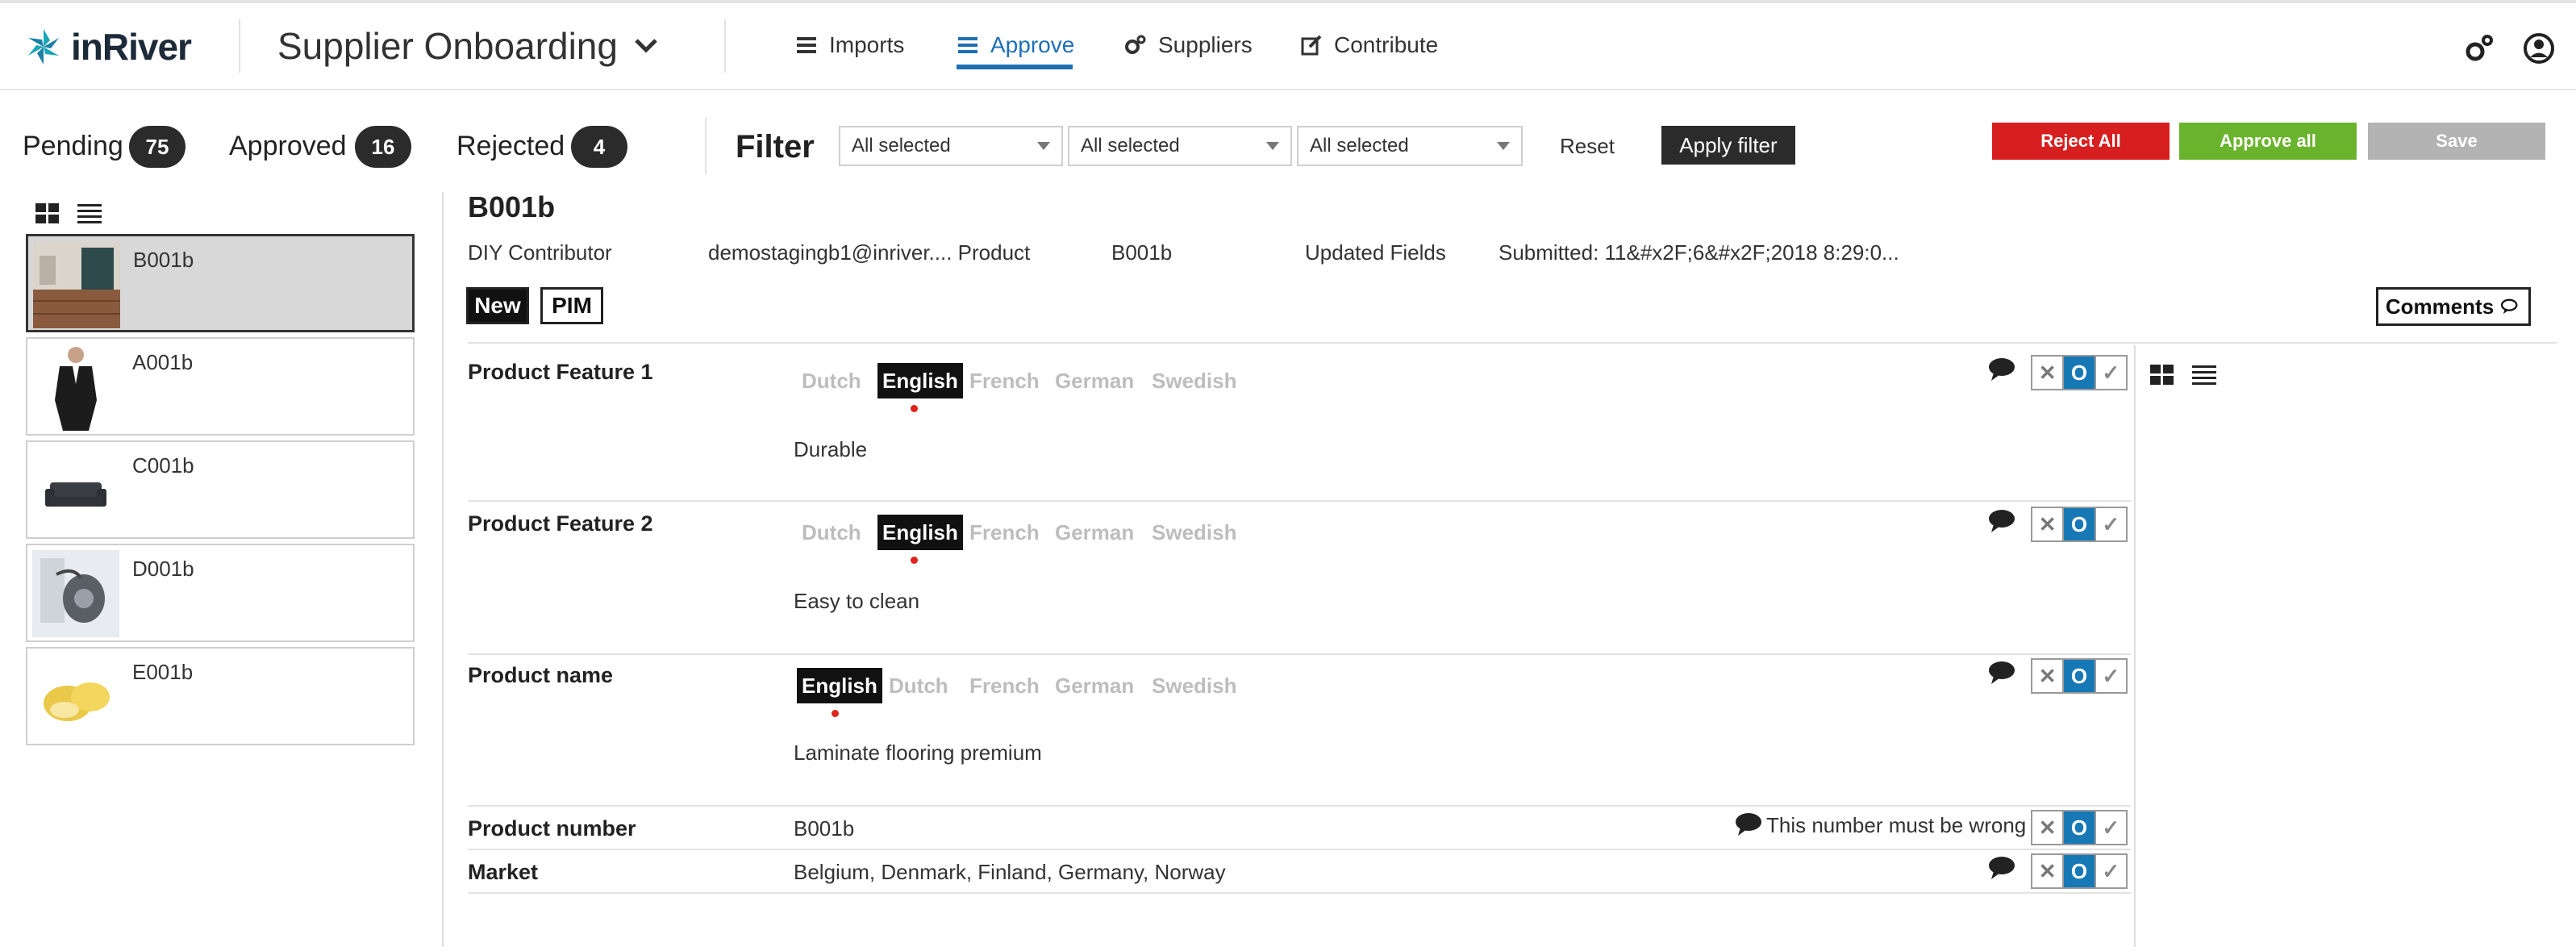 The image size is (2576, 947). What do you see at coordinates (1188, 45) in the screenshot?
I see `nav-suppliers: Suppliers` at bounding box center [1188, 45].